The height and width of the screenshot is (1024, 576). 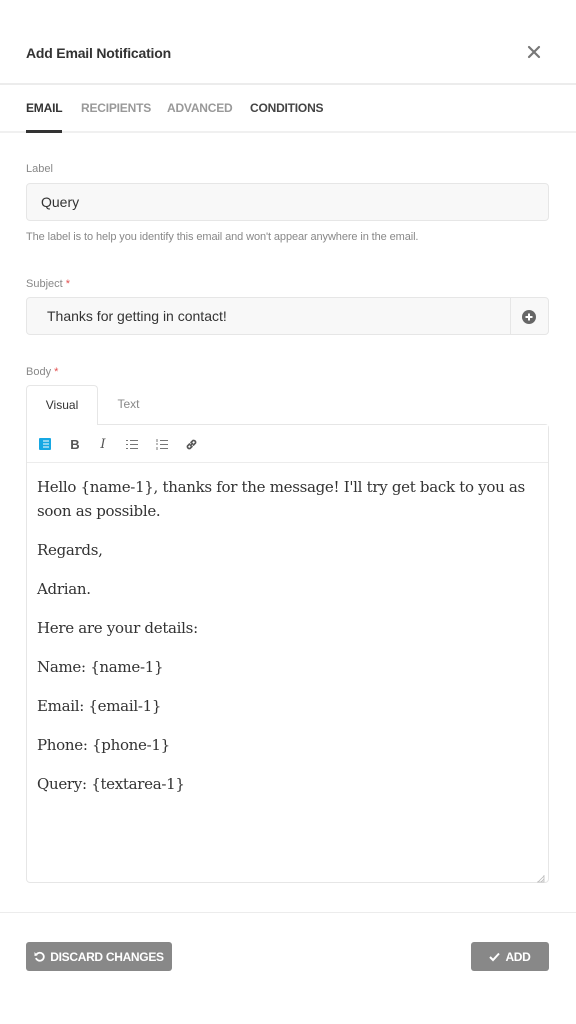 What do you see at coordinates (44, 131) in the screenshot?
I see `active-tab-indicator` at bounding box center [44, 131].